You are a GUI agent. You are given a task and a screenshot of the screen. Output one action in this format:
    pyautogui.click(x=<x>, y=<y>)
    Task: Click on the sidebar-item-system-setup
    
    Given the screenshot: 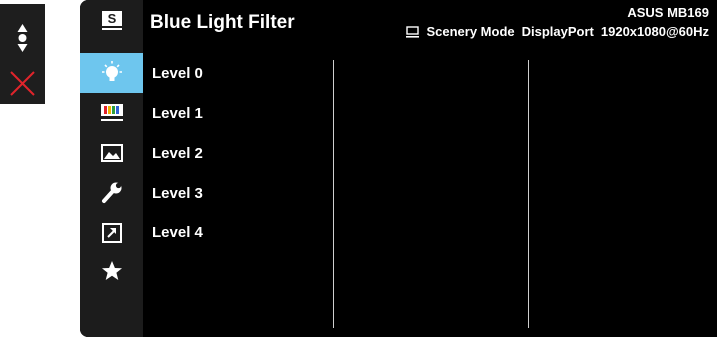 What is the action you would take?
    pyautogui.click(x=111, y=193)
    